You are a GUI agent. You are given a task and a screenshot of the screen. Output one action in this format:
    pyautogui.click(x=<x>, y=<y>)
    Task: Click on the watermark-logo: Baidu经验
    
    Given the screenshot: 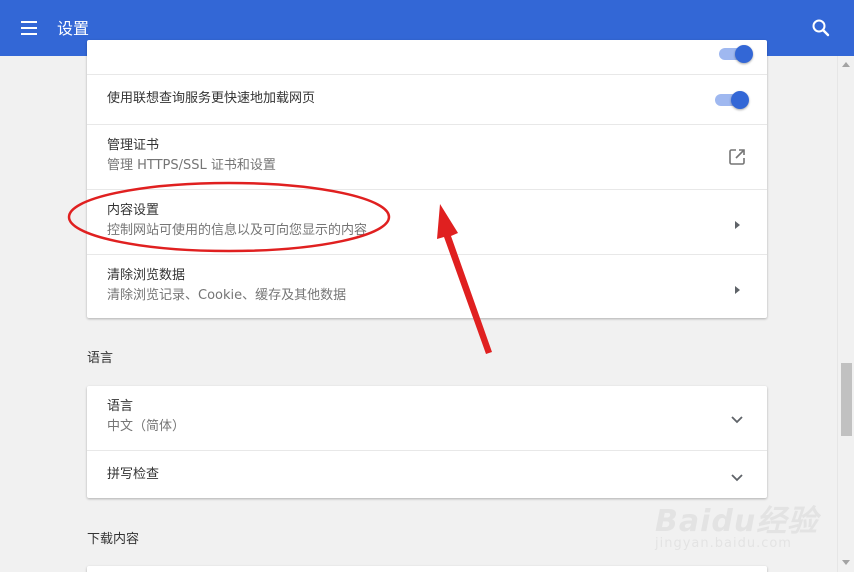 What is the action you would take?
    pyautogui.click(x=737, y=521)
    